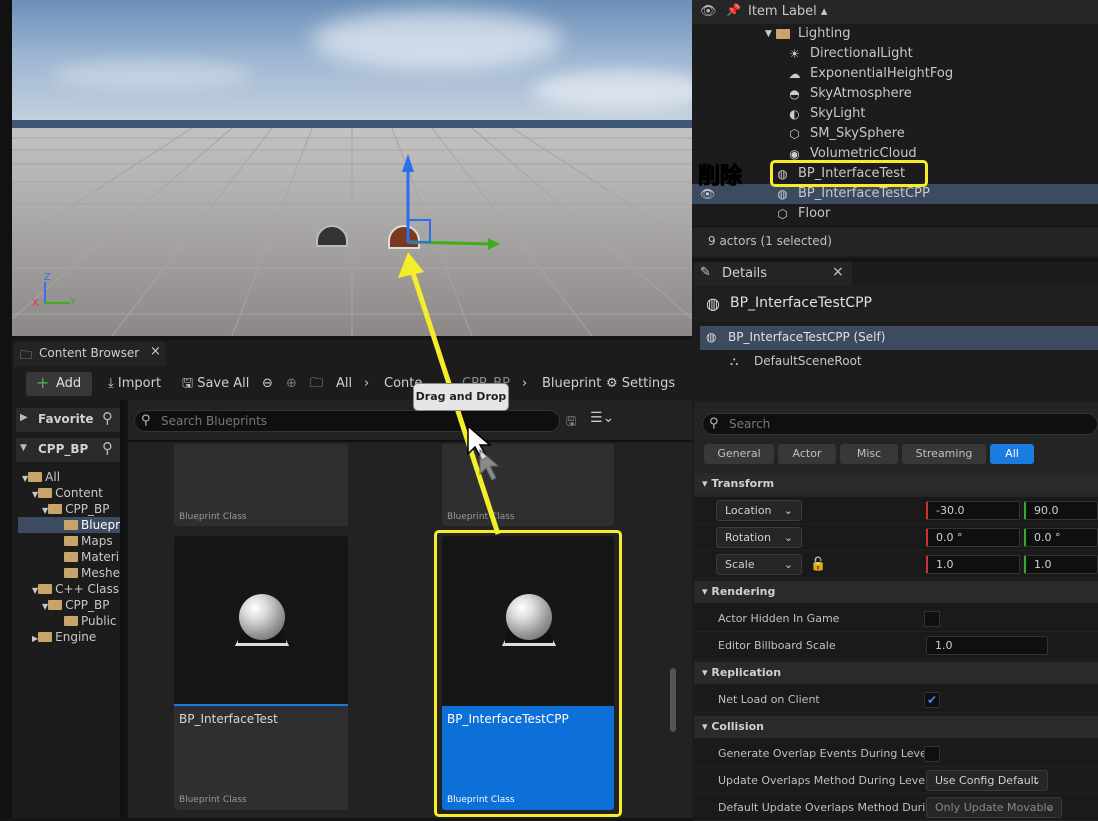  What do you see at coordinates (26, 355) in the screenshot?
I see `folder-icon: 🗀` at bounding box center [26, 355].